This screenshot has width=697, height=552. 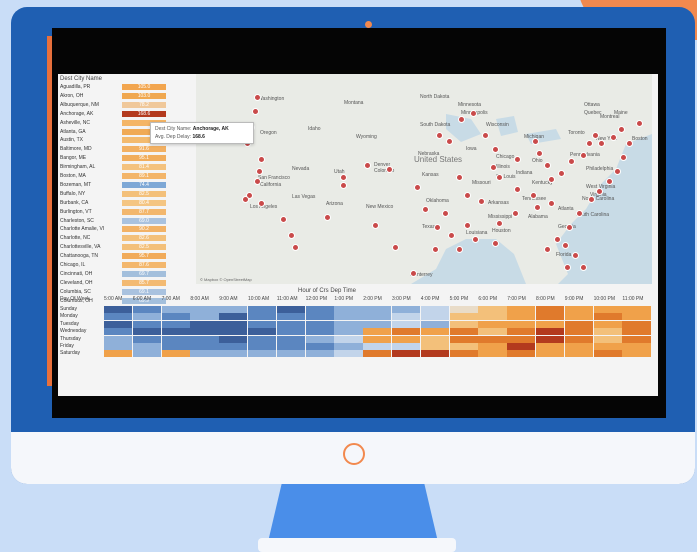 What do you see at coordinates (124, 212) in the screenshot?
I see `city-row: Burlington, VT 87.7` at bounding box center [124, 212].